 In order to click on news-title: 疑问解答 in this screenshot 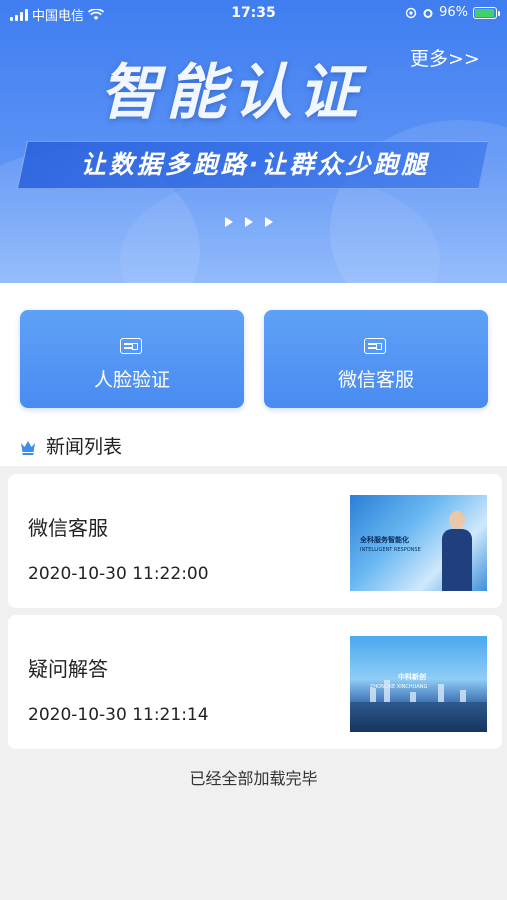, I will do `click(68, 669)`.